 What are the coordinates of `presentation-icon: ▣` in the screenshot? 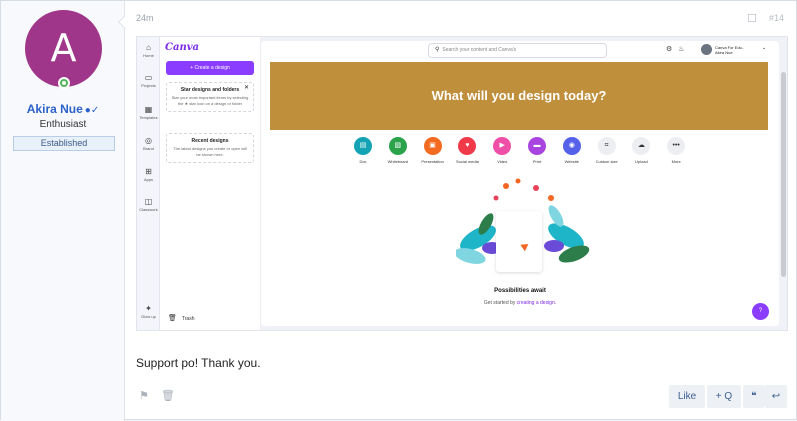 It's located at (432, 146).